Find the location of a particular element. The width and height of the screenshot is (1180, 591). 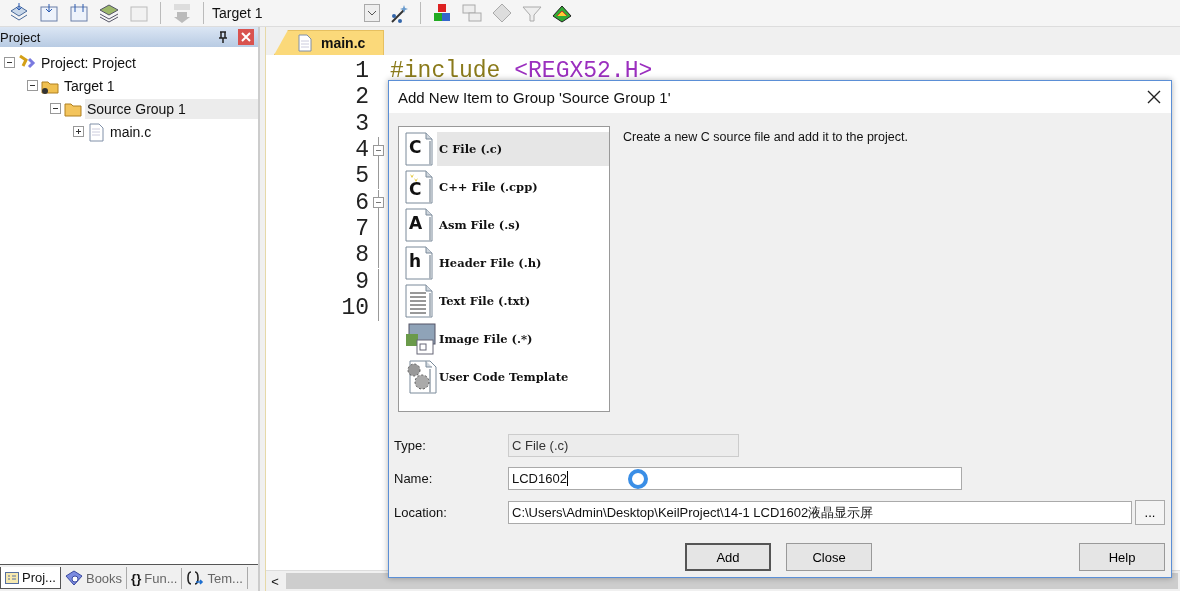

panel-tab: Books is located at coordinates (94, 578).